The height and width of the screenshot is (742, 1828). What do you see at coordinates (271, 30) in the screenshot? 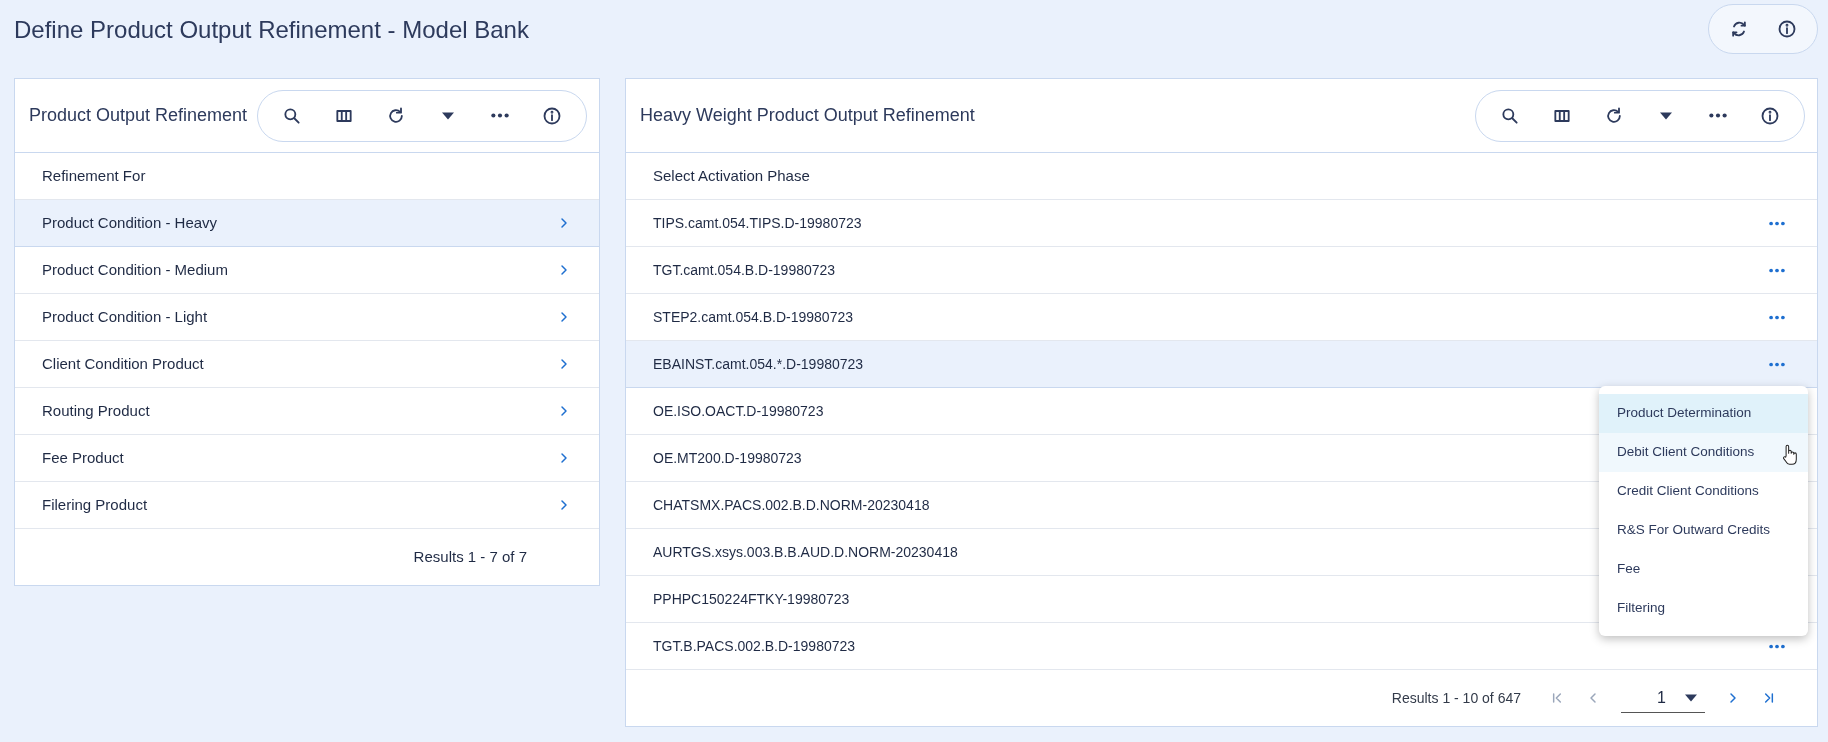
I see `page-title: Define Product Output Refinement - Model Bank` at bounding box center [271, 30].